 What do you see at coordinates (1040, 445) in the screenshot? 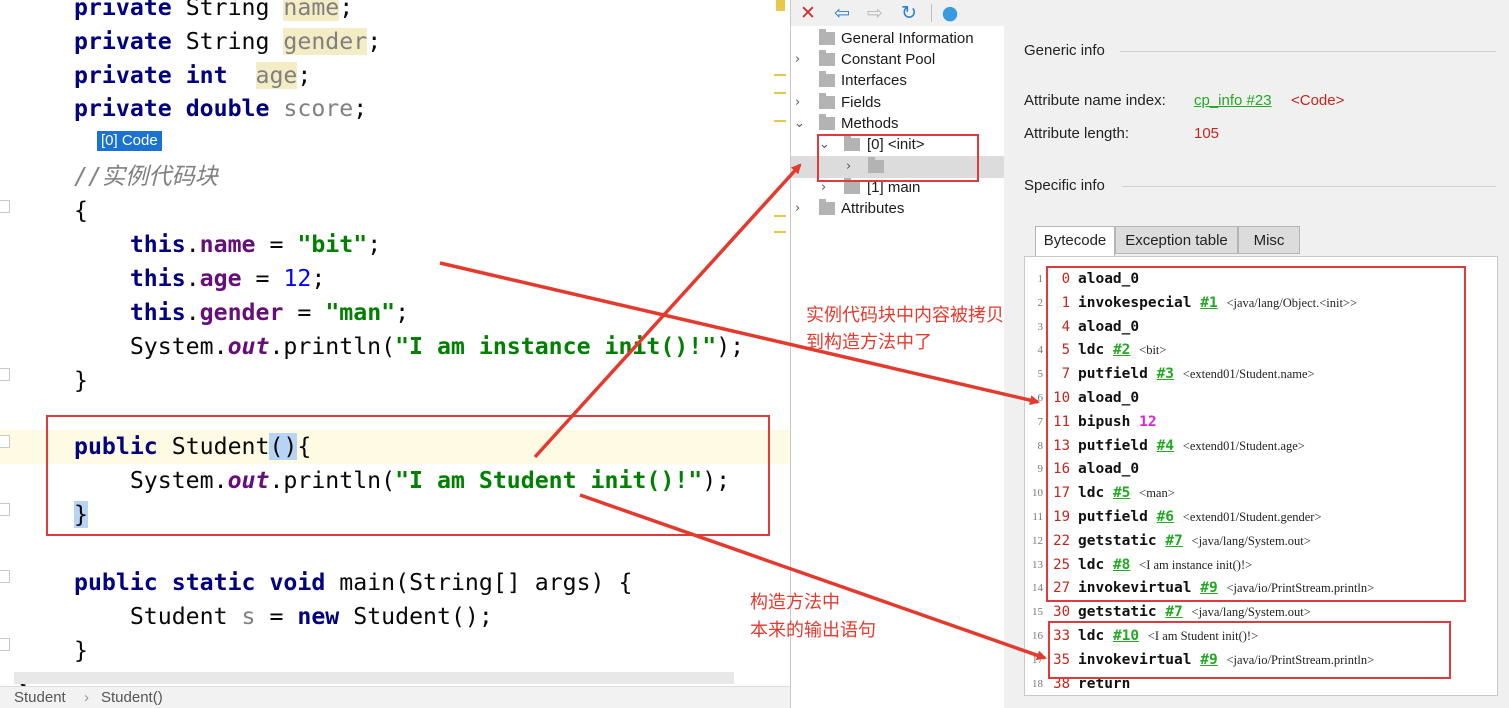
I see `line-number: 8` at bounding box center [1040, 445].